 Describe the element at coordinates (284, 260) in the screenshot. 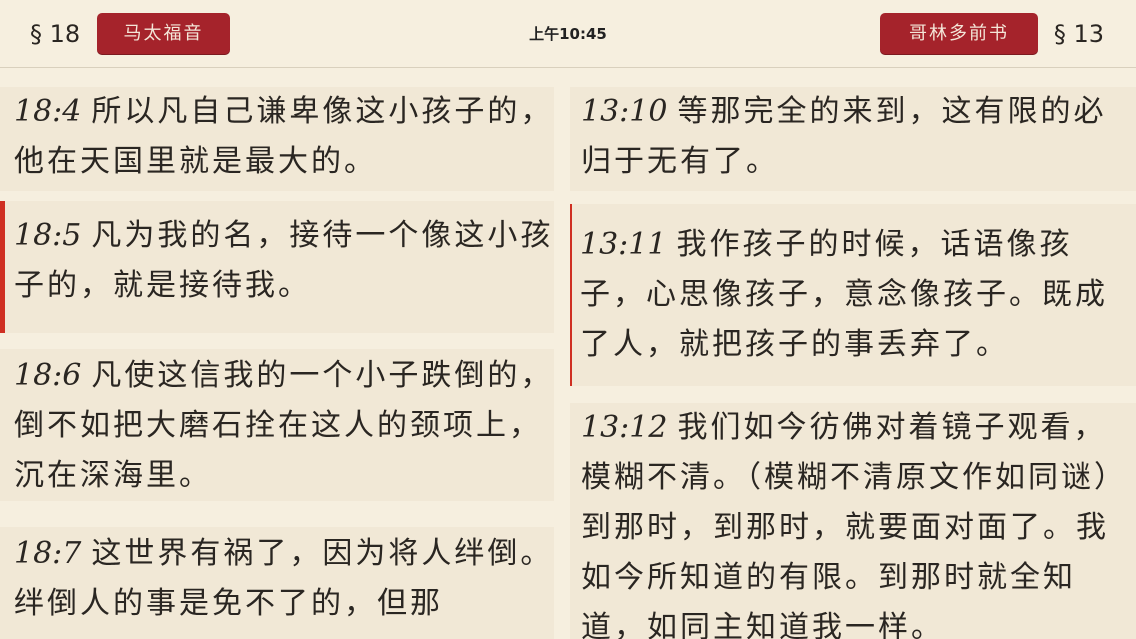

I see `verse-text: 凡为我的名，接待一个像这小孩子的，就是接待我。` at that location.